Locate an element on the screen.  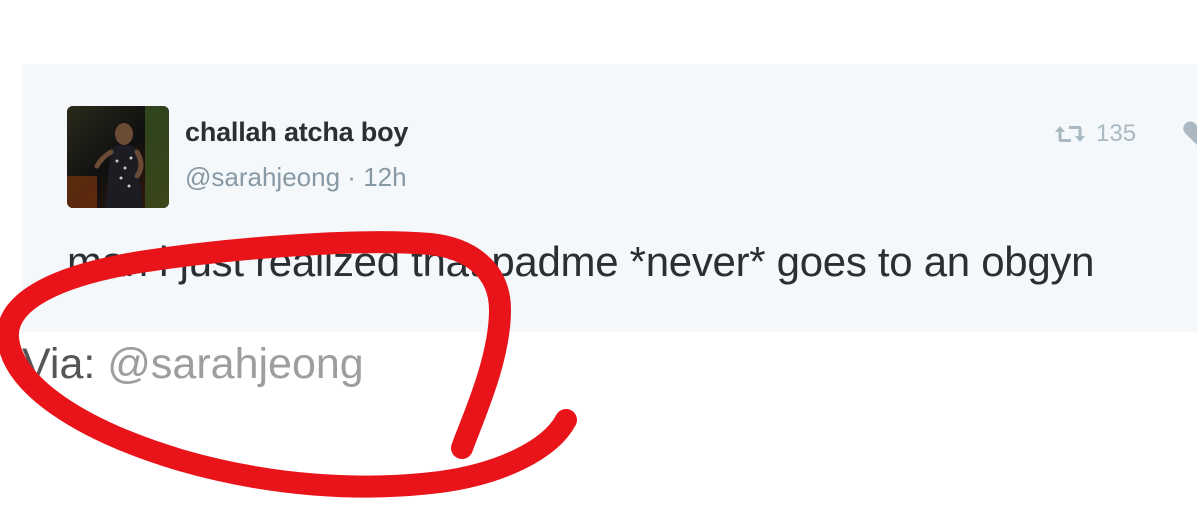
tweet-author-name: challah atcha boy is located at coordinates (296, 132).